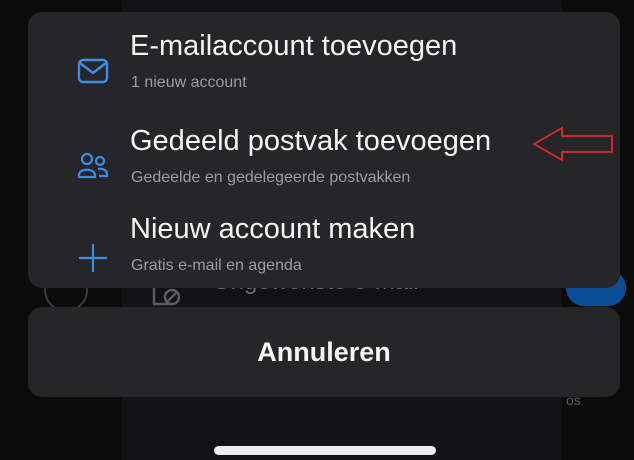 This screenshot has height=460, width=634. What do you see at coordinates (93, 258) in the screenshot?
I see `plus-icon` at bounding box center [93, 258].